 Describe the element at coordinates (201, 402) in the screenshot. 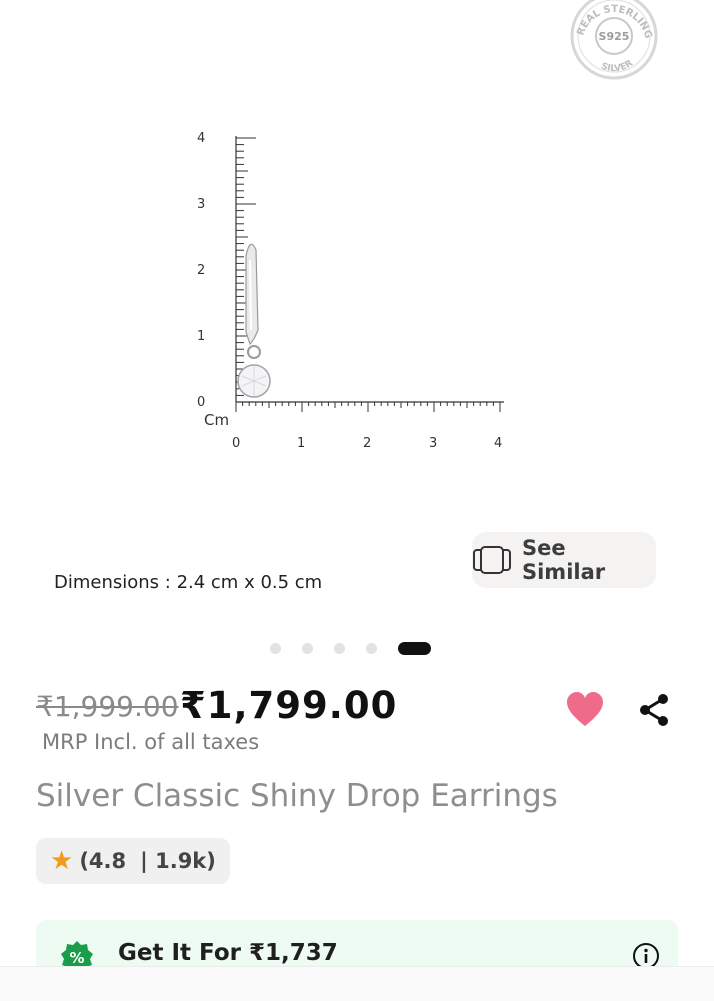

I see `ruler-y-label: 0` at that location.